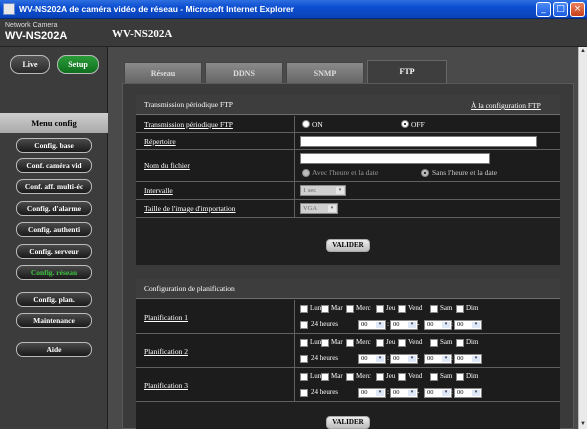 This screenshot has height=429, width=587. Describe the element at coordinates (348, 245) in the screenshot. I see `ftp-valider-button: VALIDER` at that location.